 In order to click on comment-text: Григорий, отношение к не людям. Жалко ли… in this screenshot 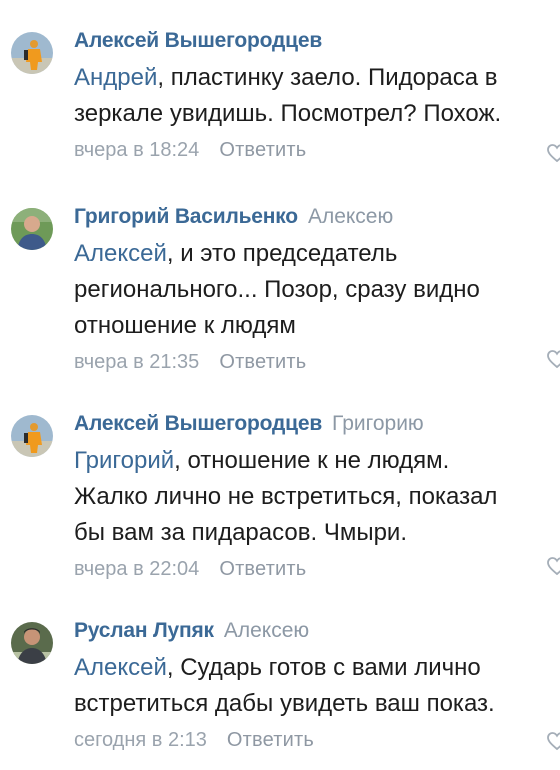, I will do `click(317, 497)`.